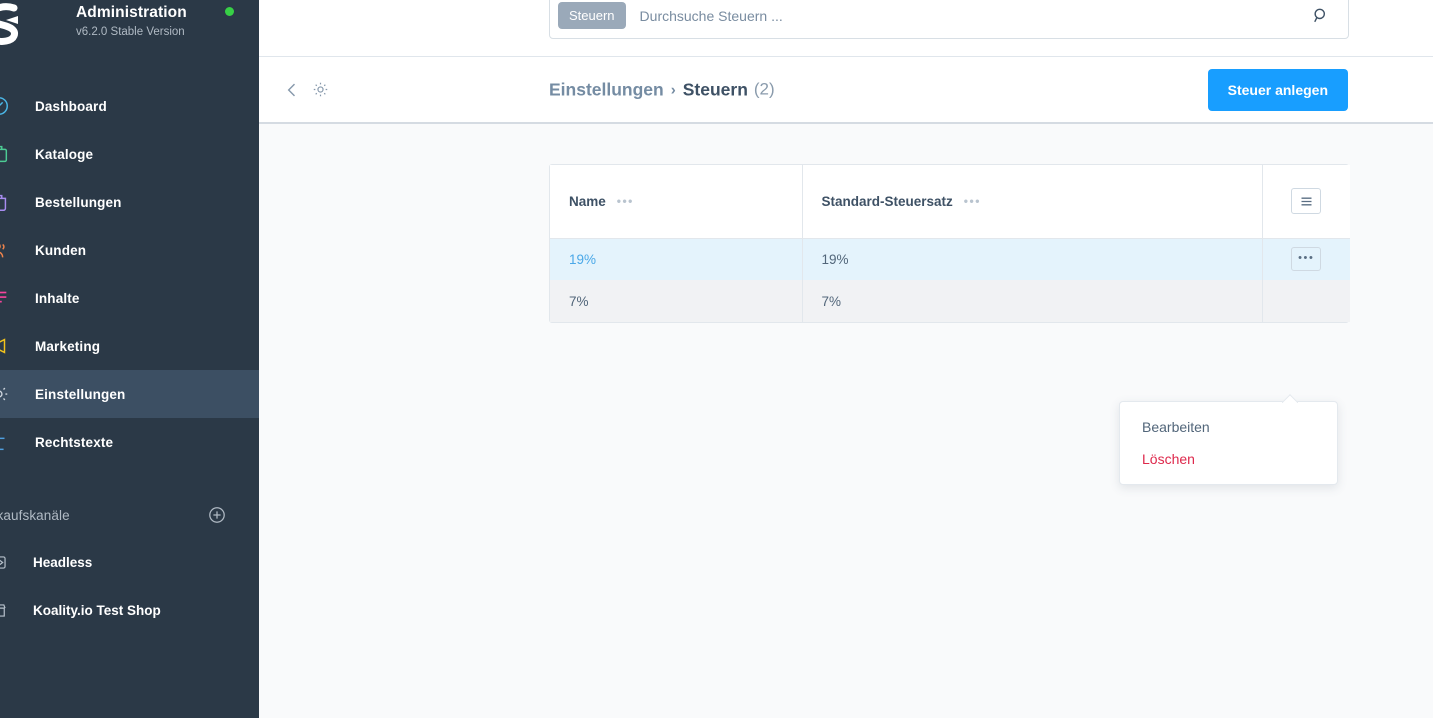 The width and height of the screenshot is (1433, 718). What do you see at coordinates (80, 394) in the screenshot?
I see `sidebar-item-label: Einstellungen` at bounding box center [80, 394].